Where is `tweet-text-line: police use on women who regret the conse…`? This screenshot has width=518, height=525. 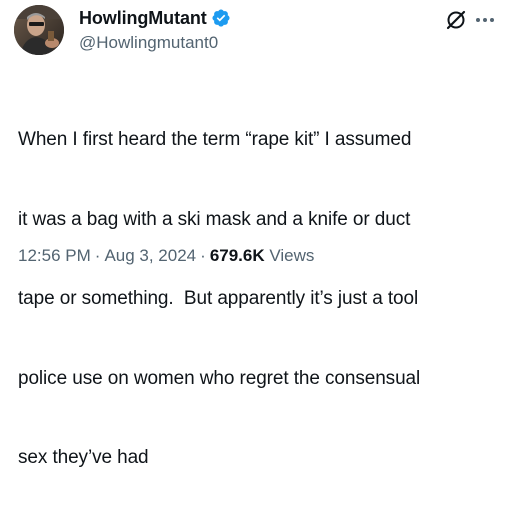 tweet-text-line: police use on women who regret the conse… is located at coordinates (219, 378).